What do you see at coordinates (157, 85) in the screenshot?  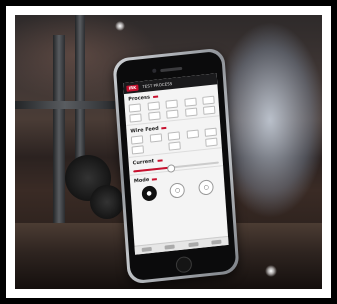 I see `app-title: TEST PROCESS` at bounding box center [157, 85].